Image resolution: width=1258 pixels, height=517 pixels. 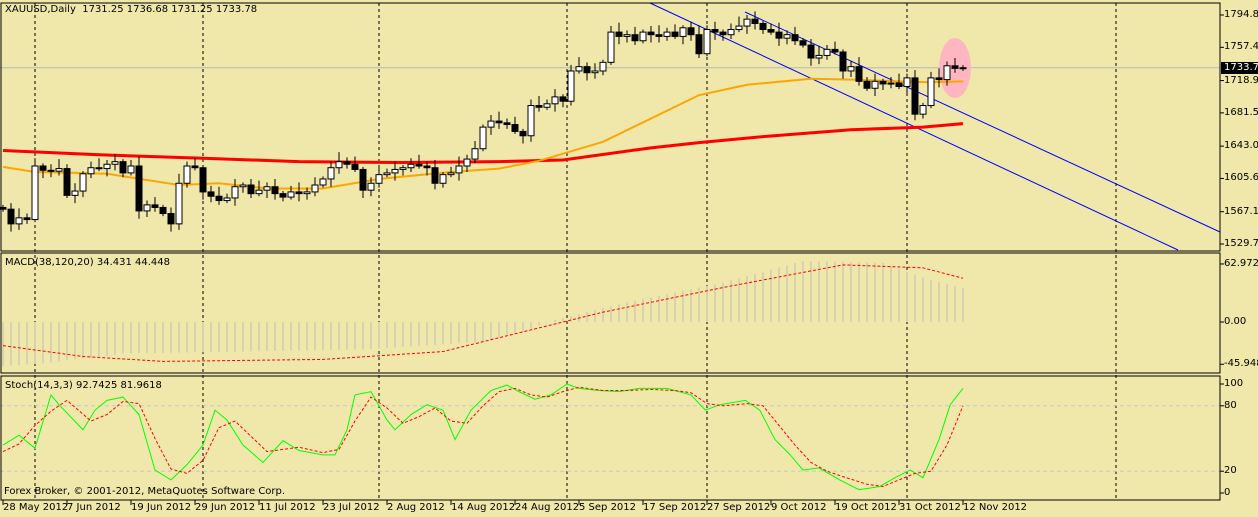 I want to click on price-tick-label: 1529.70, so click(x=1241, y=243).